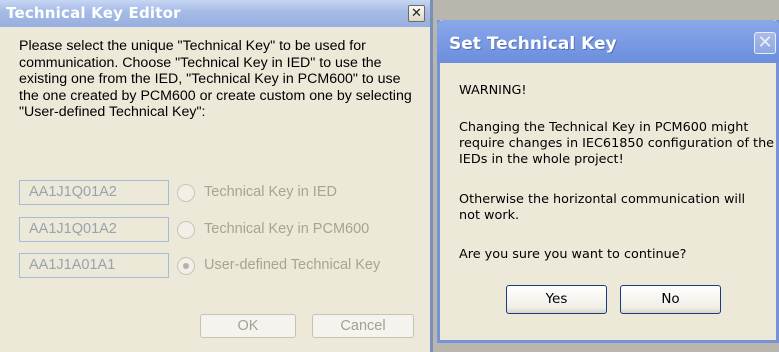 This screenshot has width=779, height=352. What do you see at coordinates (94, 192) in the screenshot?
I see `ied-key-field: AA1J1Q01A2` at bounding box center [94, 192].